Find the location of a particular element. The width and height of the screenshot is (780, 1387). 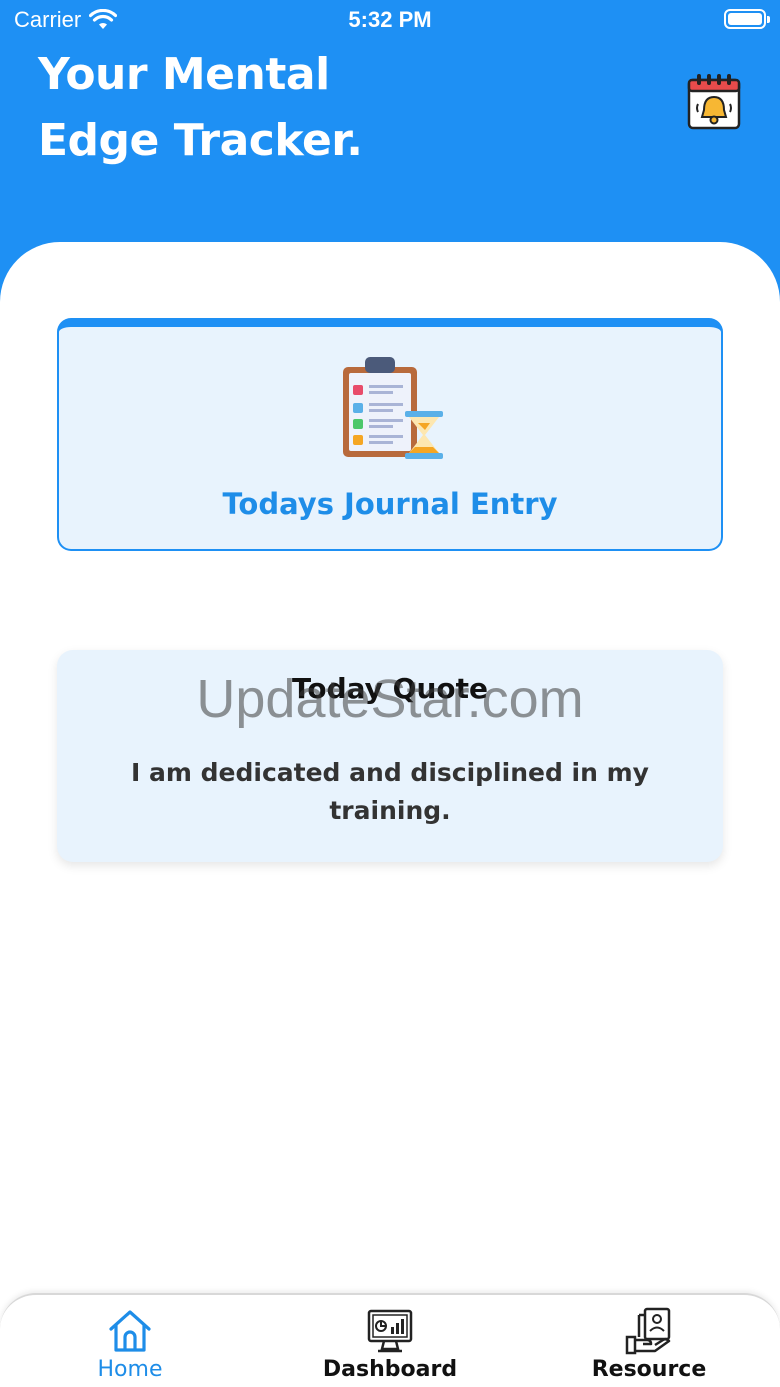

clipboard-checklist-hourglass-icon is located at coordinates (393, 408).